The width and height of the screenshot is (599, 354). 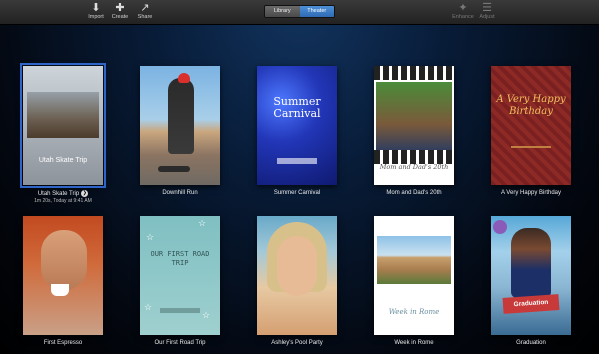 I want to click on thumbnail-title: Utah Skate Trip, so click(x=63, y=160).